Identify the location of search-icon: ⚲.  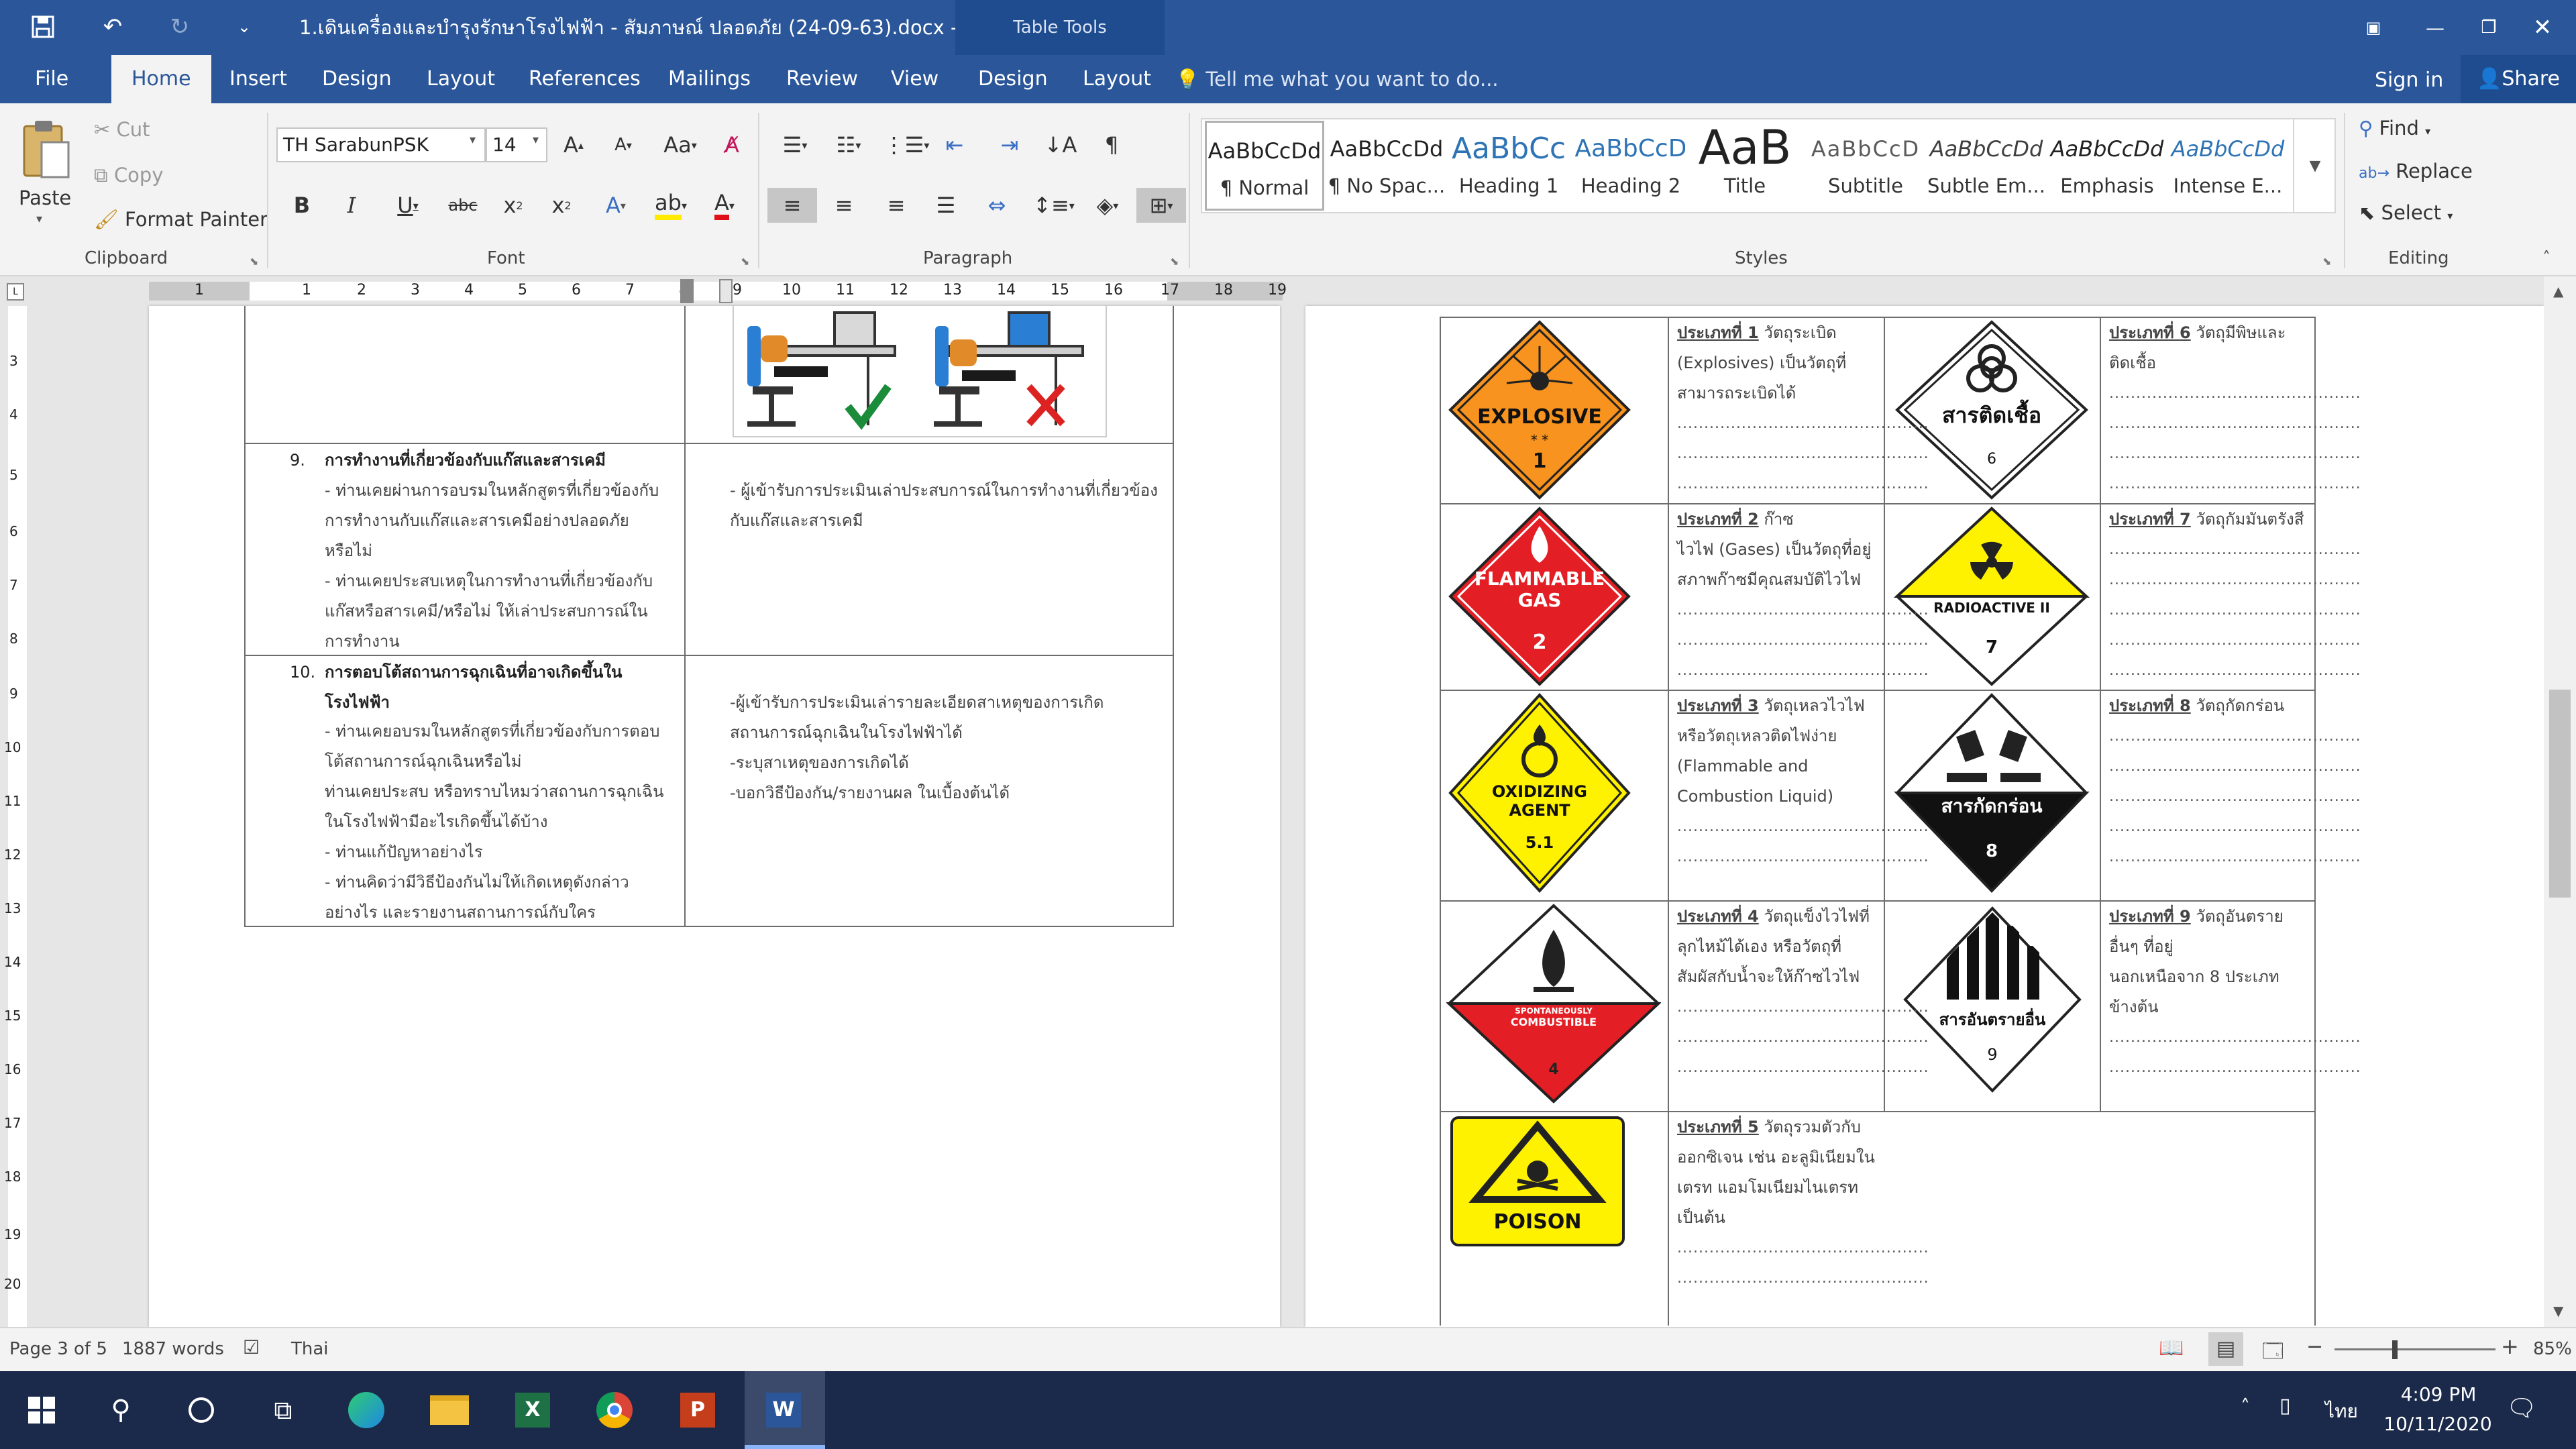
(121, 1410).